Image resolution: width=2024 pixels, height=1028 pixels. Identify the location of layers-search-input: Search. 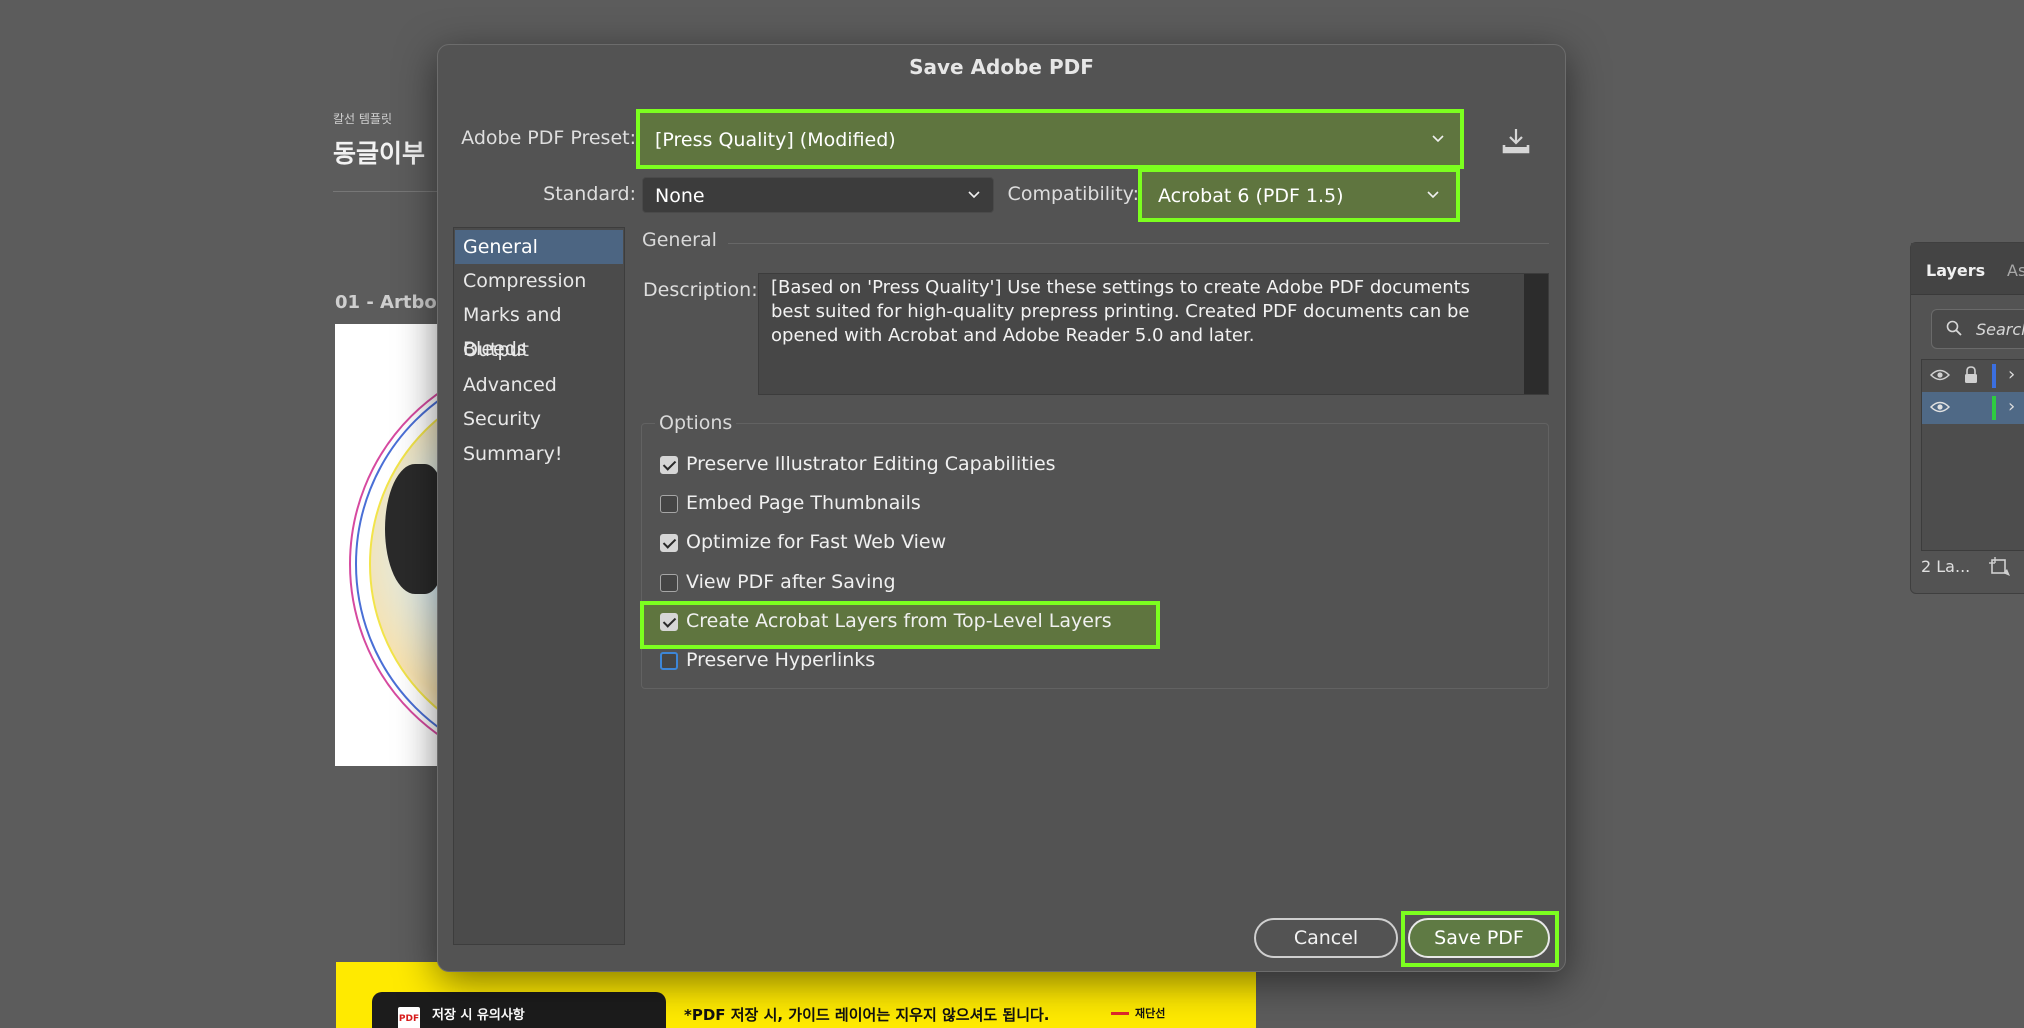
(1977, 329).